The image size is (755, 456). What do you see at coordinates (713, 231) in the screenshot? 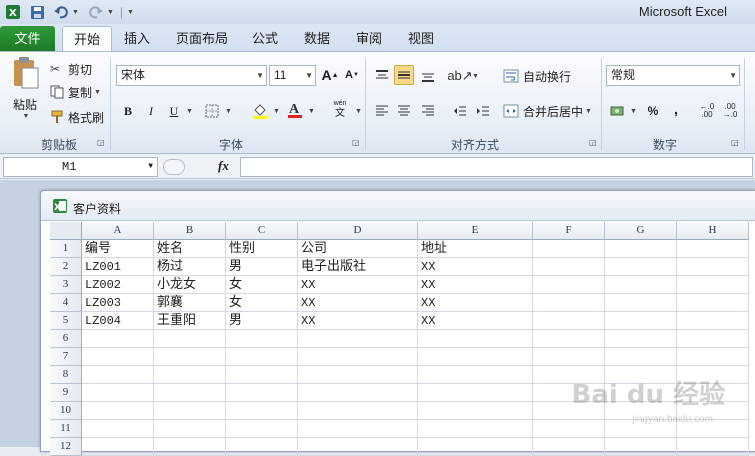
I see `column-header-h: H` at bounding box center [713, 231].